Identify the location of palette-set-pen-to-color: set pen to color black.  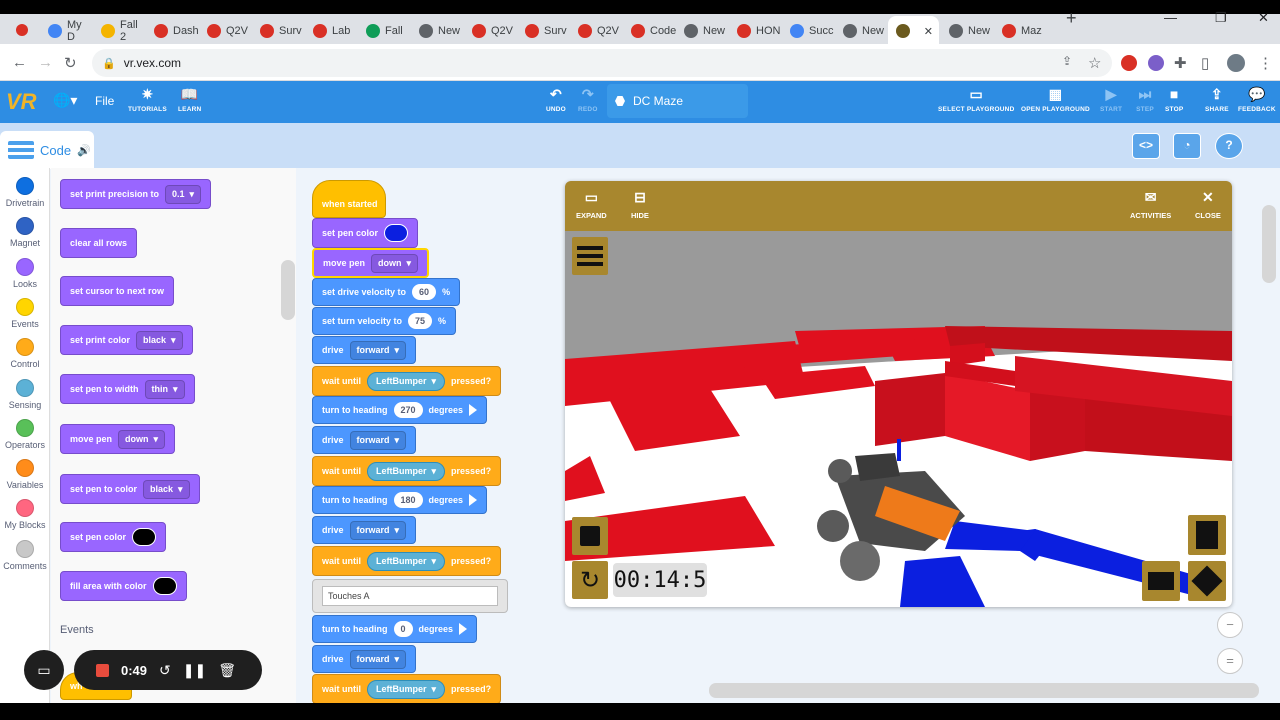
(130, 489).